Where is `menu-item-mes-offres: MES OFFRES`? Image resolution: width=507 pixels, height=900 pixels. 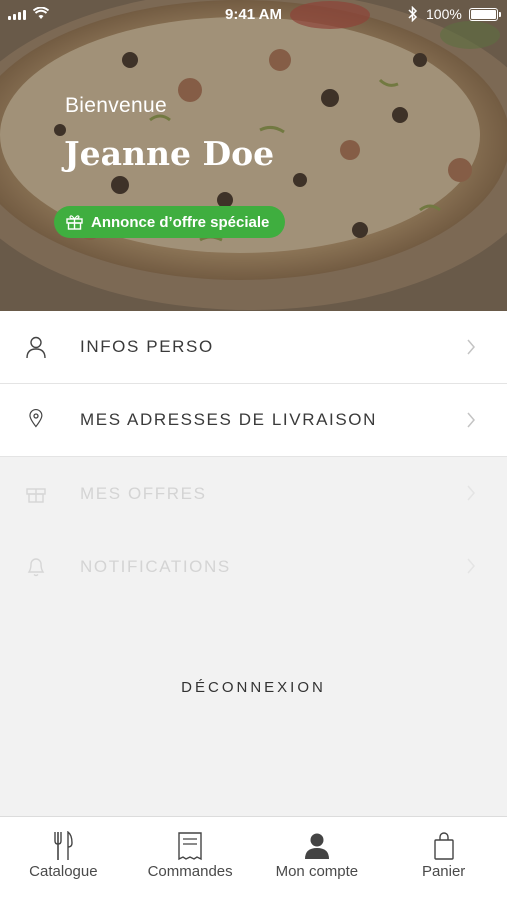
menu-item-mes-offres: MES OFFRES is located at coordinates (253, 493).